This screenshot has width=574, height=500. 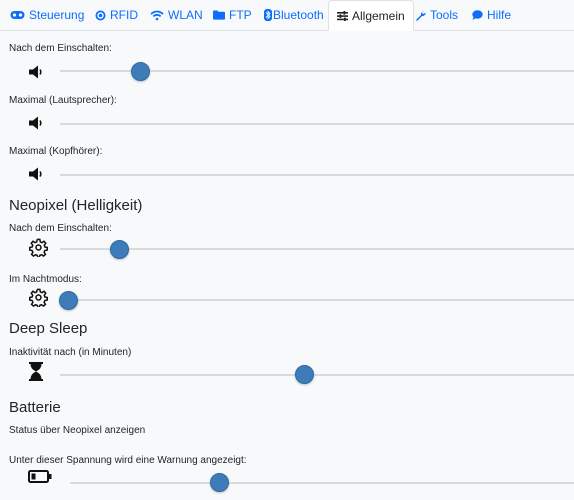 I want to click on battery-warning-track, so click(x=322, y=483).